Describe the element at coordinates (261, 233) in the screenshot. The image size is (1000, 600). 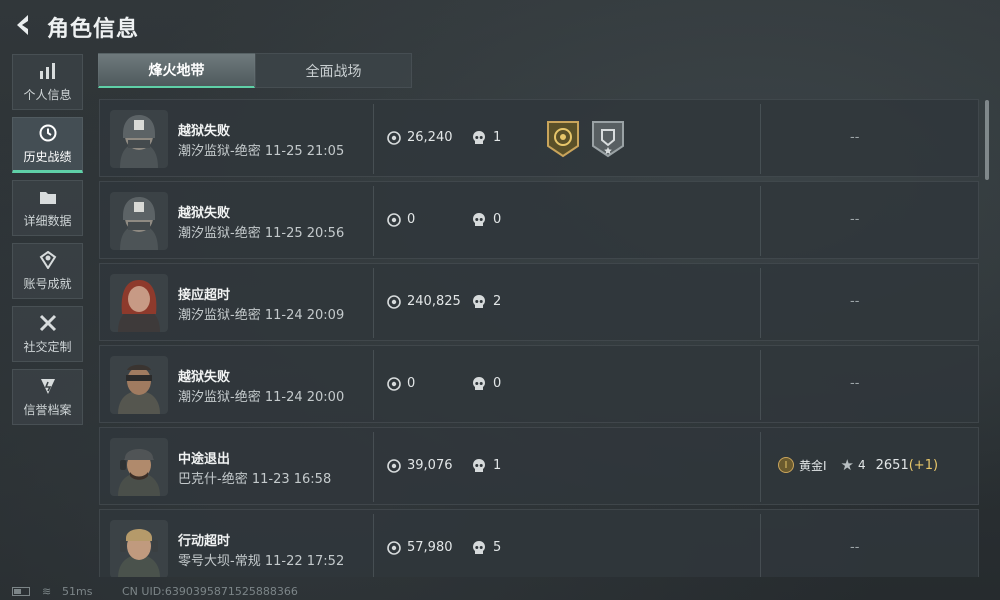
I see `match-info: 潮汐监狱-绝密 11-25 20:56` at that location.